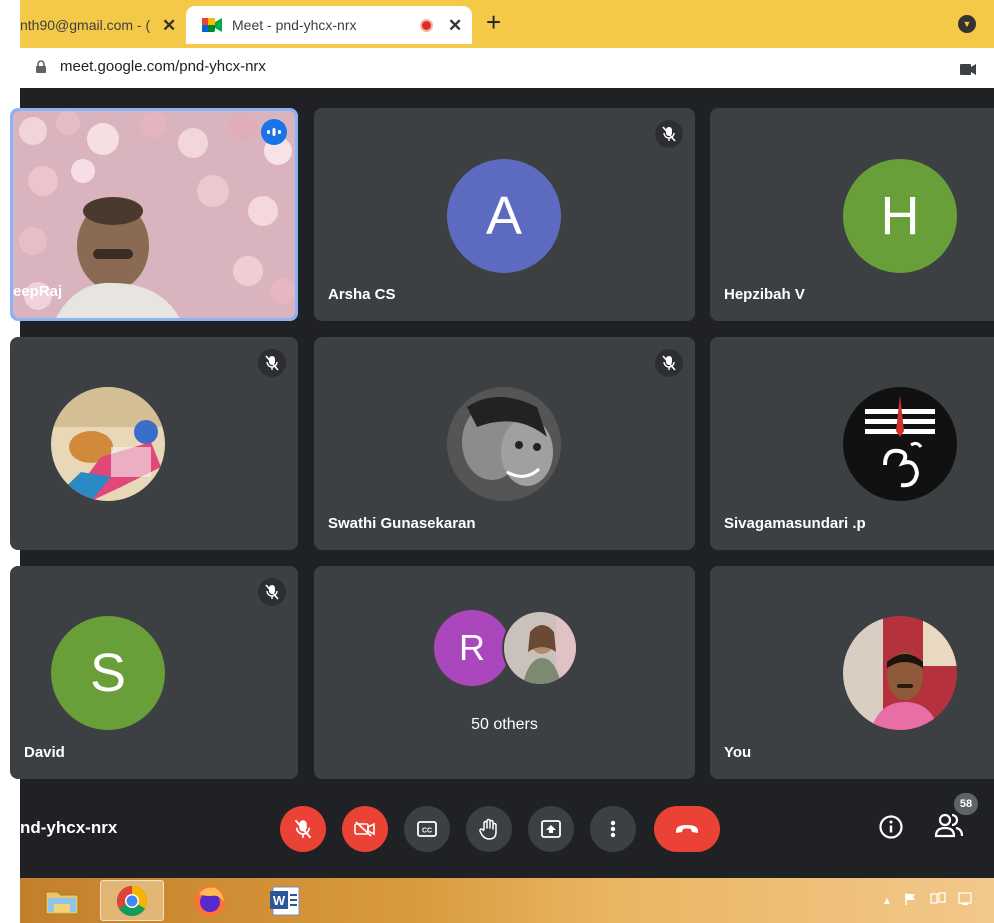 This screenshot has width=994, height=923. Describe the element at coordinates (911, 901) in the screenshot. I see `action-center-flag-icon` at that location.